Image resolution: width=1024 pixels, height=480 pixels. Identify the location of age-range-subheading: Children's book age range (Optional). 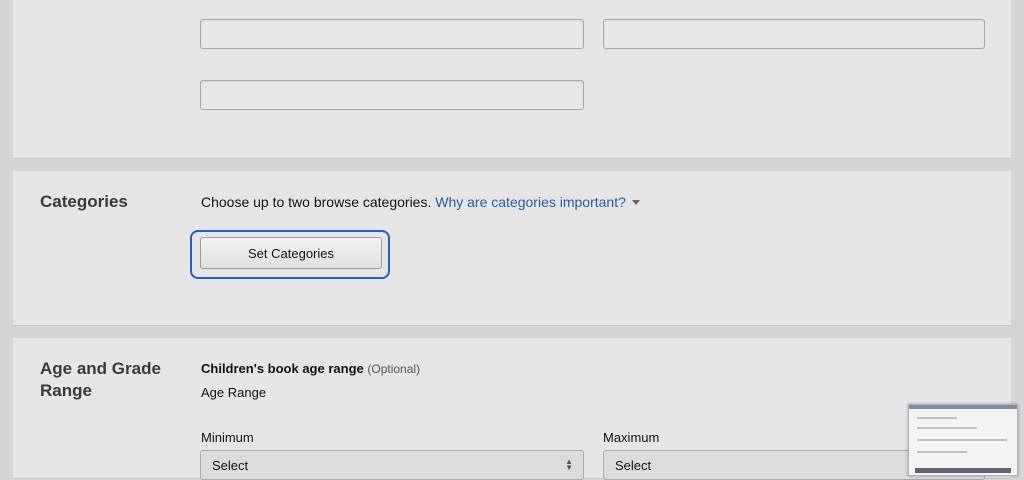
(310, 368).